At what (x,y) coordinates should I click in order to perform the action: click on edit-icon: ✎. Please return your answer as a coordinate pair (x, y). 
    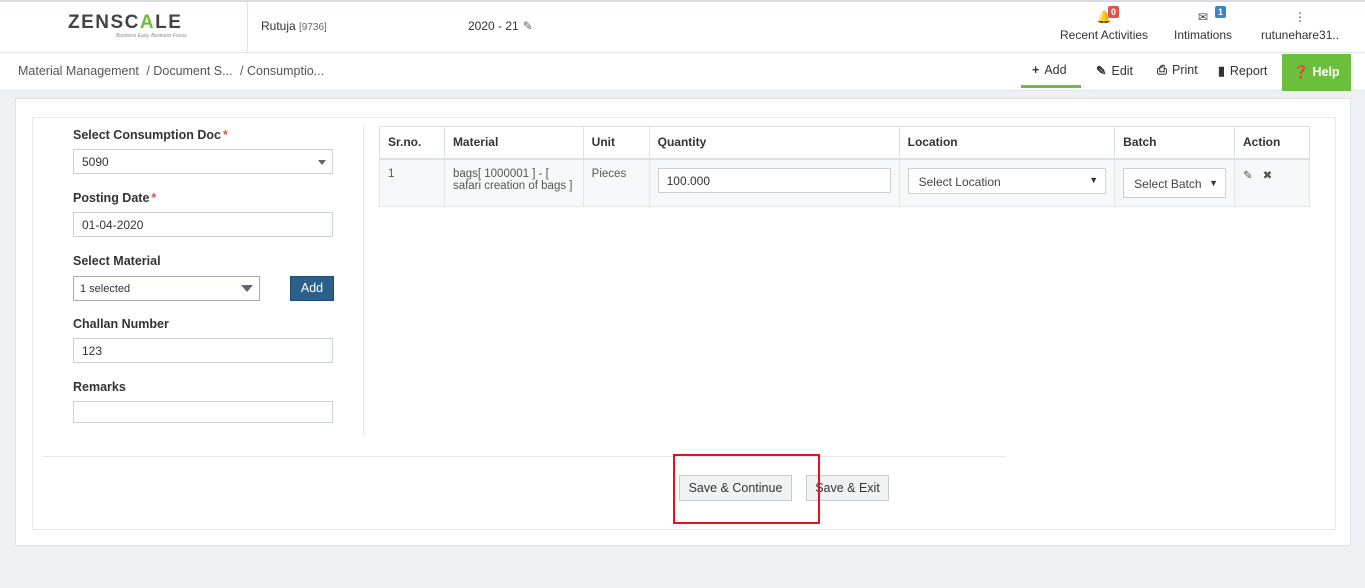
    Looking at the image, I should click on (1101, 71).